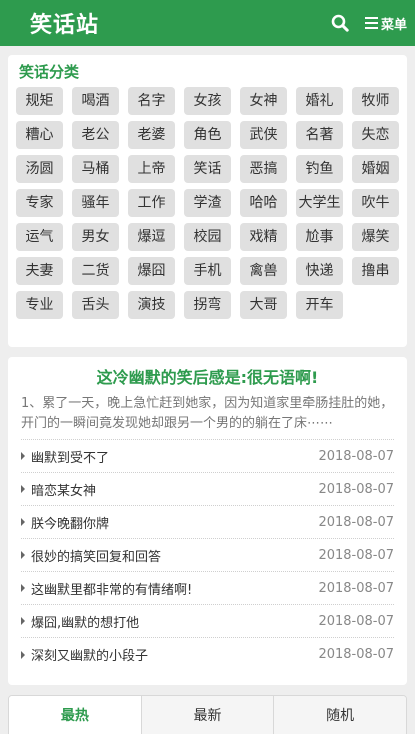 This screenshot has width=415, height=734. I want to click on category-tag: 演技, so click(151, 305).